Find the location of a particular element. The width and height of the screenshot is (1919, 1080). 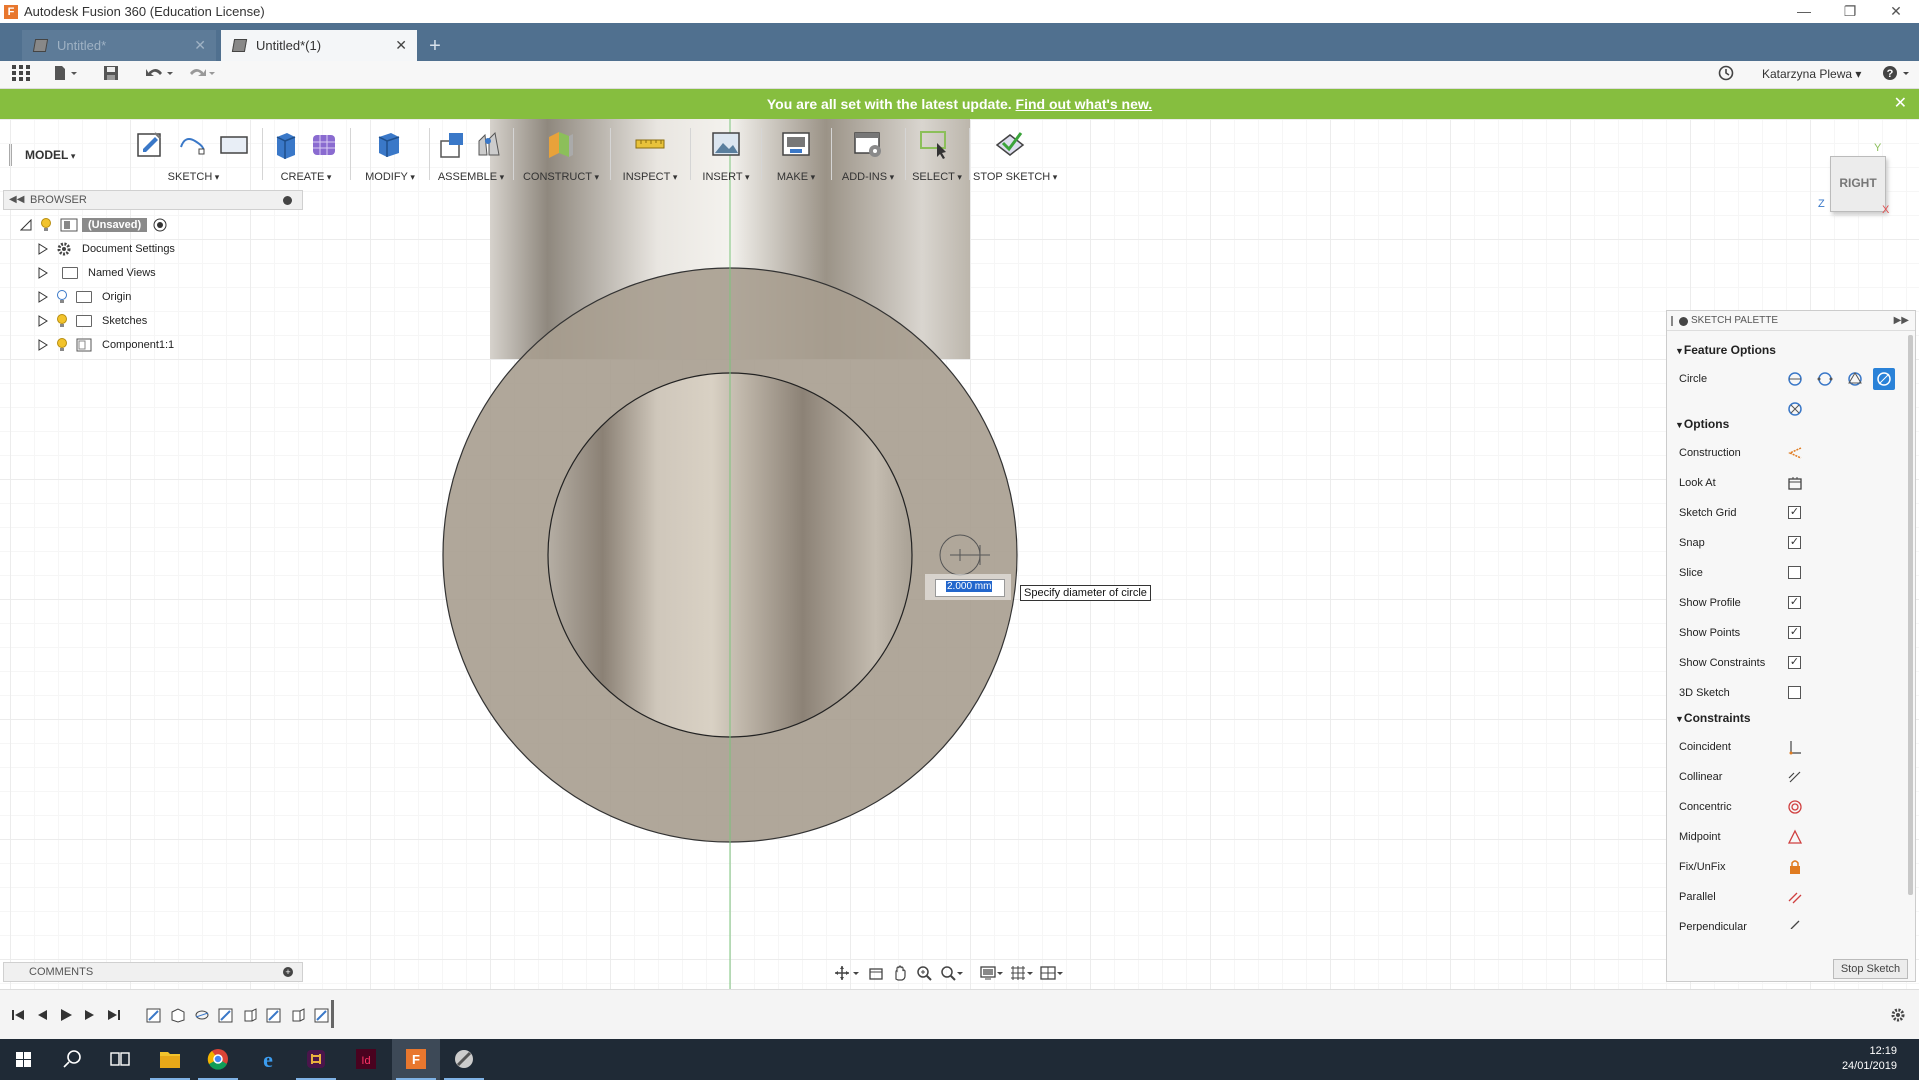

rectangle-icon is located at coordinates (234, 144).